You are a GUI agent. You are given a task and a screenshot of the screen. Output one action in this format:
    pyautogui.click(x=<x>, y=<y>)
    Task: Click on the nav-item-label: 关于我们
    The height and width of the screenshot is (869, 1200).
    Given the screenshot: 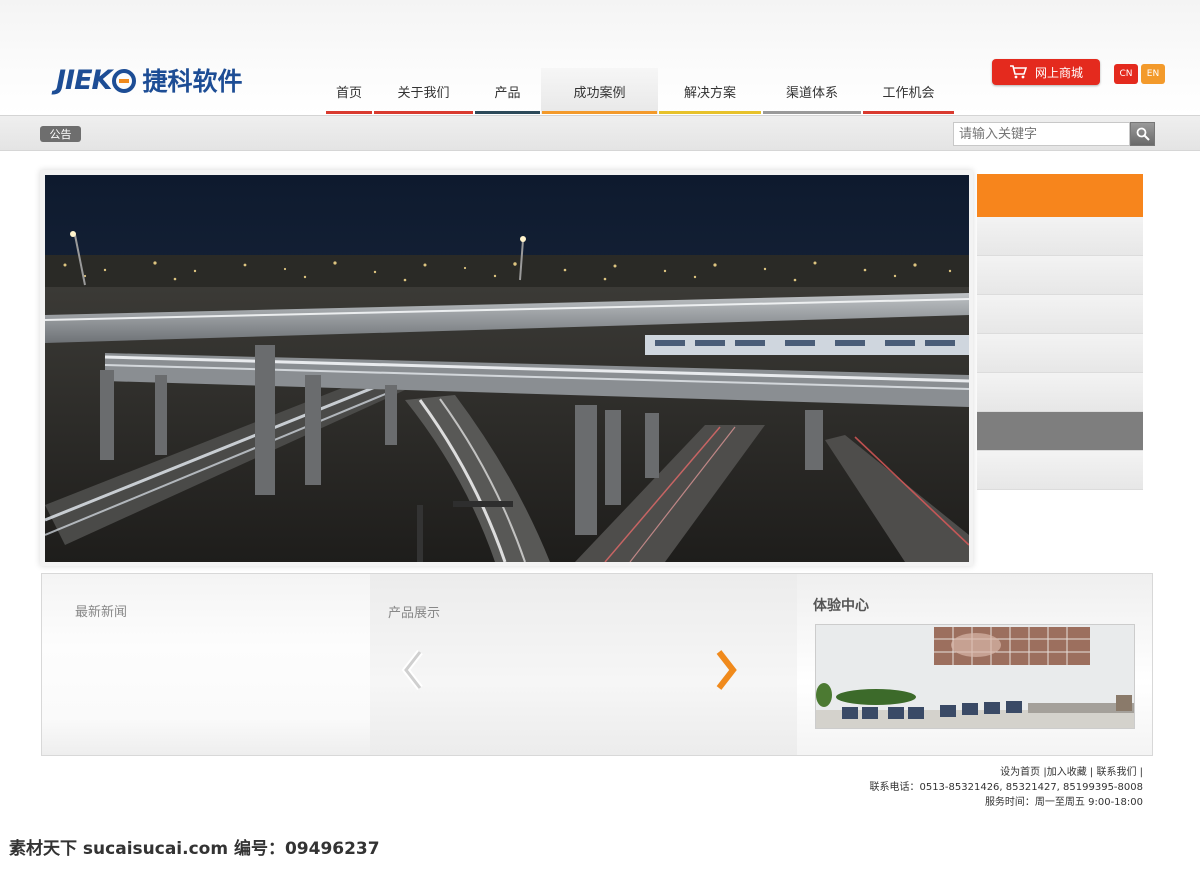 What is the action you would take?
    pyautogui.click(x=423, y=93)
    